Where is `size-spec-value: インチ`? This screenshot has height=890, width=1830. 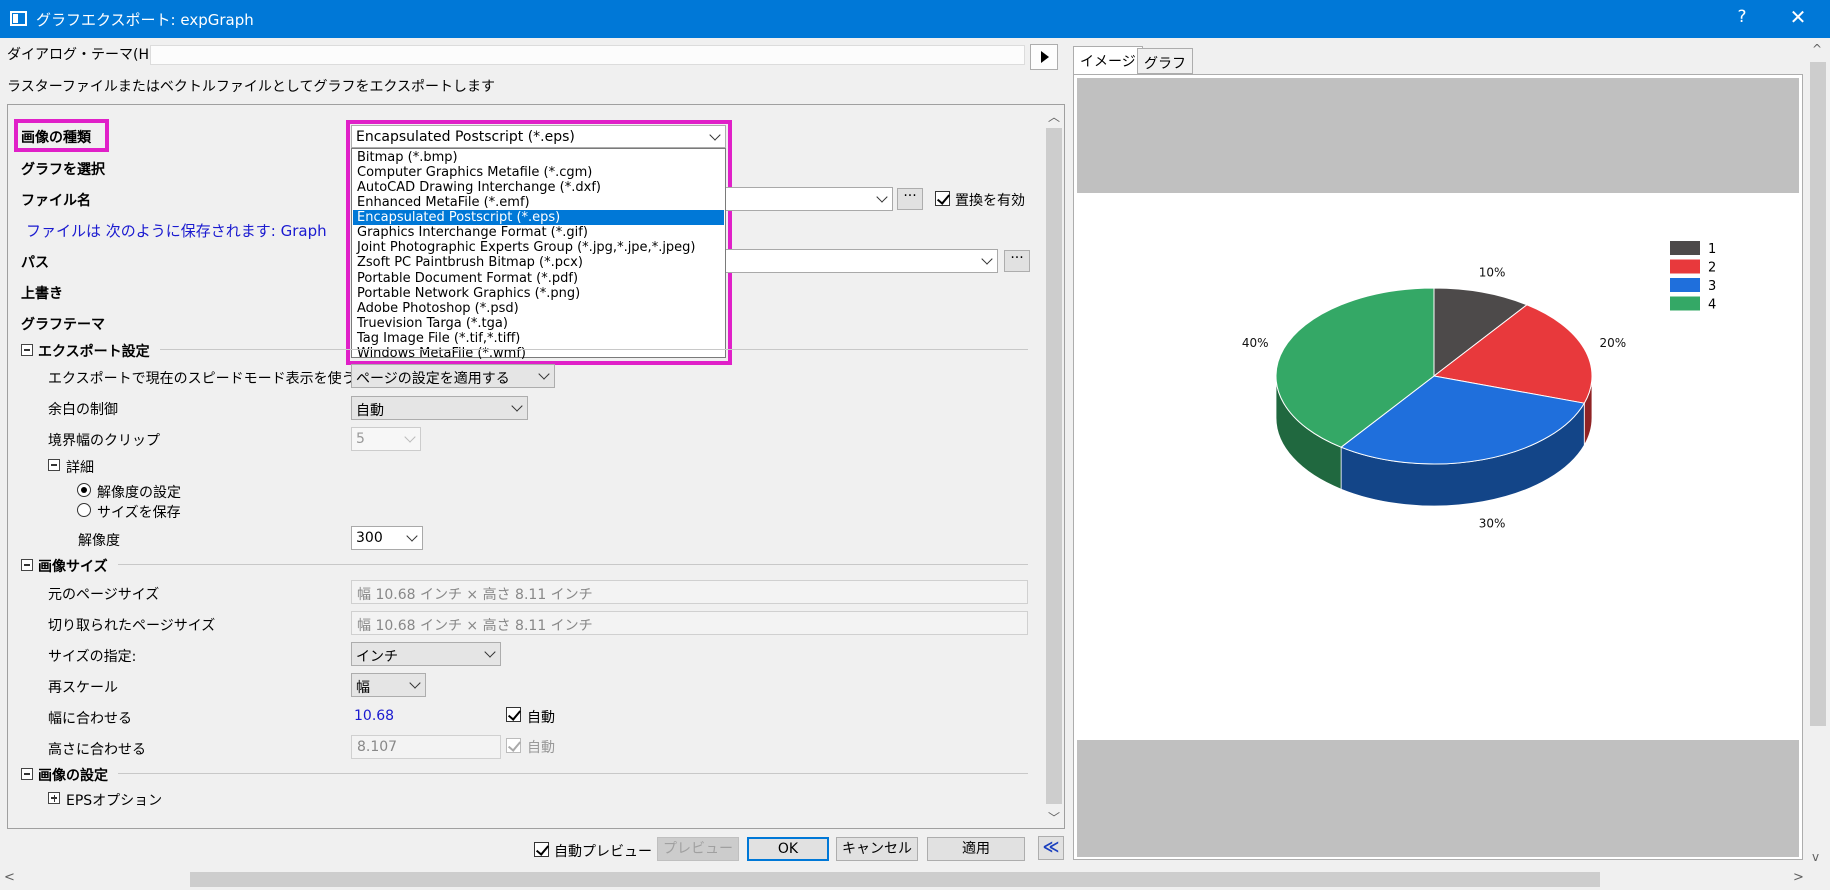
size-spec-value: インチ is located at coordinates (377, 657).